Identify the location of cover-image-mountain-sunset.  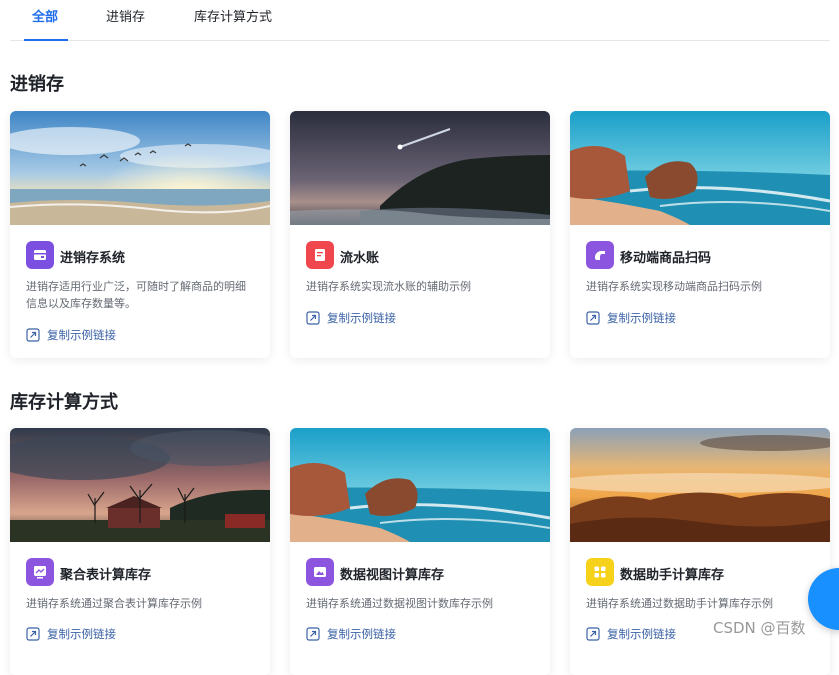
(700, 485).